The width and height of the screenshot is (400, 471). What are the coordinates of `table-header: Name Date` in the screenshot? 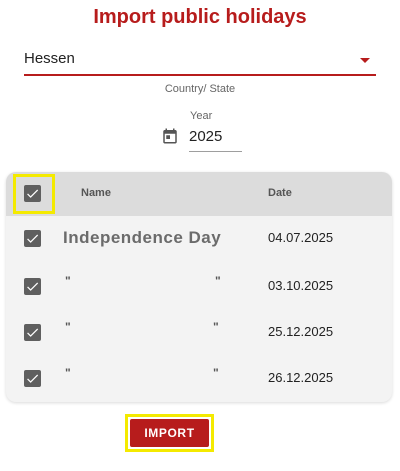 It's located at (199, 194).